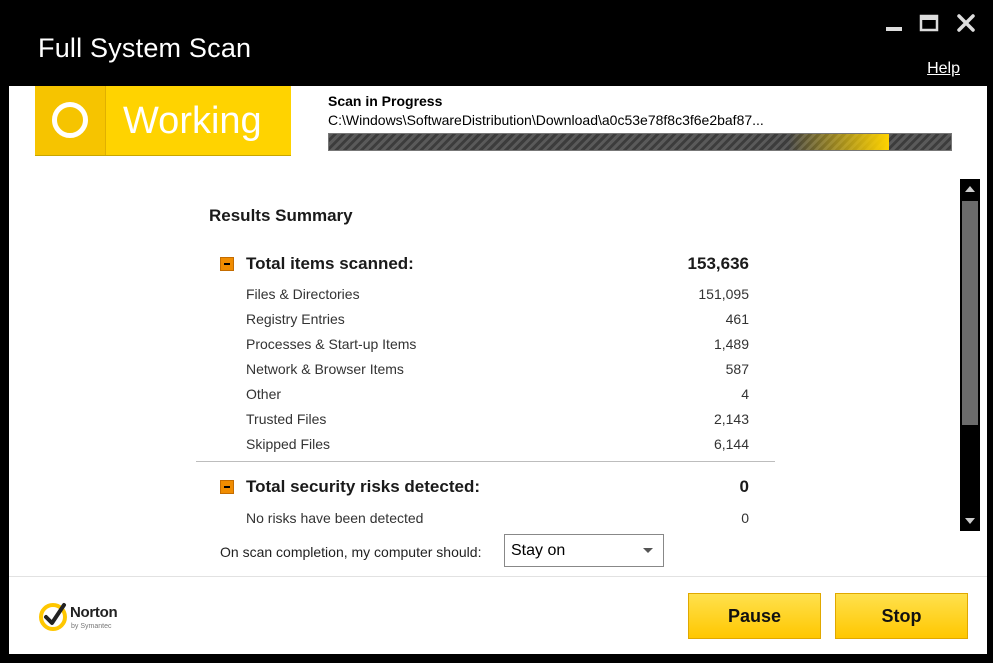 This screenshot has height=663, width=993. Describe the element at coordinates (485, 394) in the screenshot. I see `table-row: Other 4` at that location.